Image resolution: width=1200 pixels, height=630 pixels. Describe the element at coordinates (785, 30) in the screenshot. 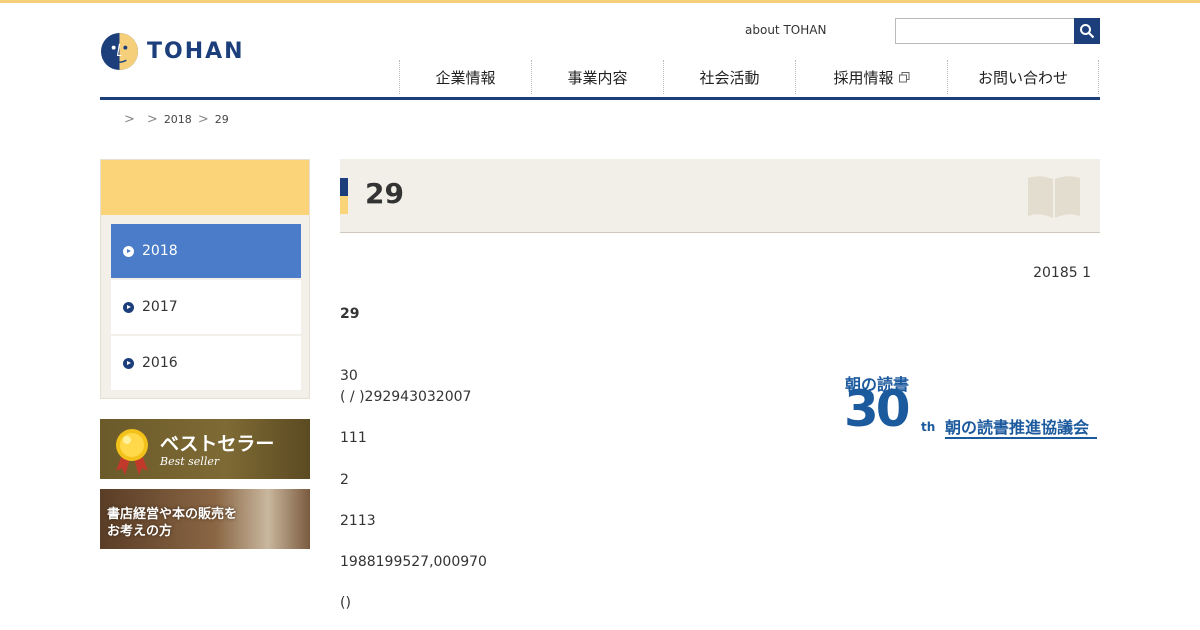

I see `about-tohan-link: about TOHAN` at that location.